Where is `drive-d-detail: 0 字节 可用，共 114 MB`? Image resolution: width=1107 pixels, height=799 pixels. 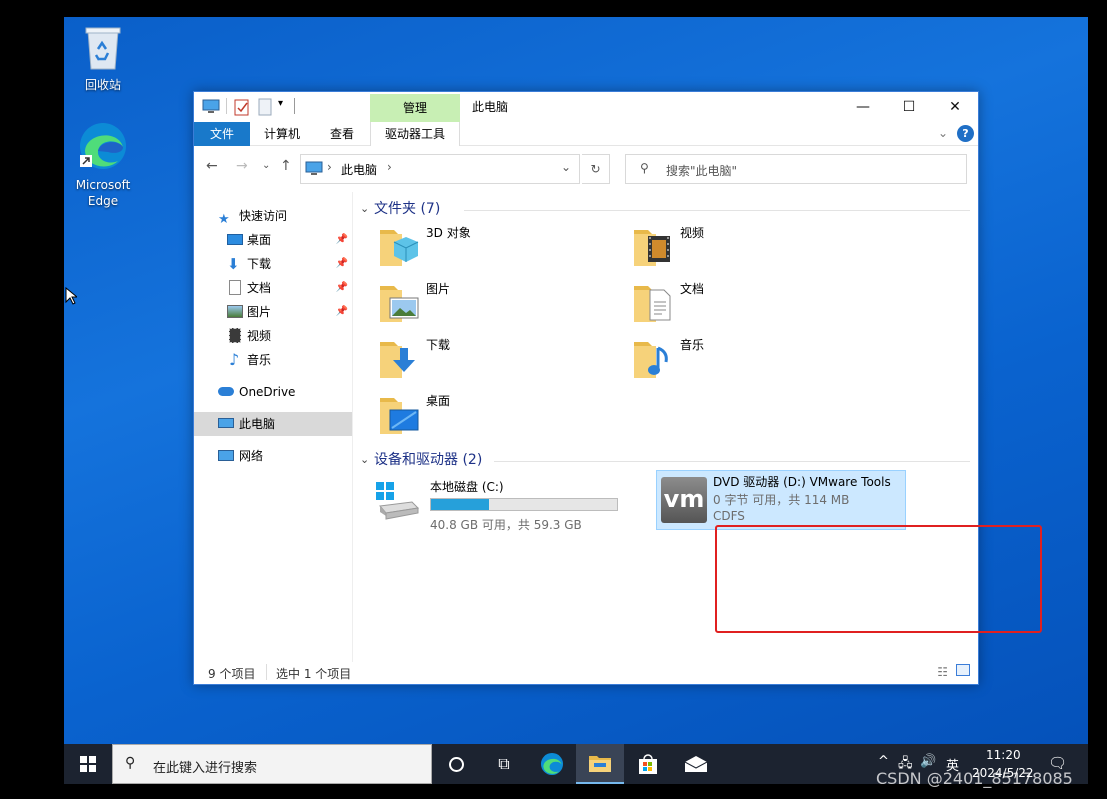
drive-d-detail: 0 字节 可用，共 114 MB is located at coordinates (781, 500).